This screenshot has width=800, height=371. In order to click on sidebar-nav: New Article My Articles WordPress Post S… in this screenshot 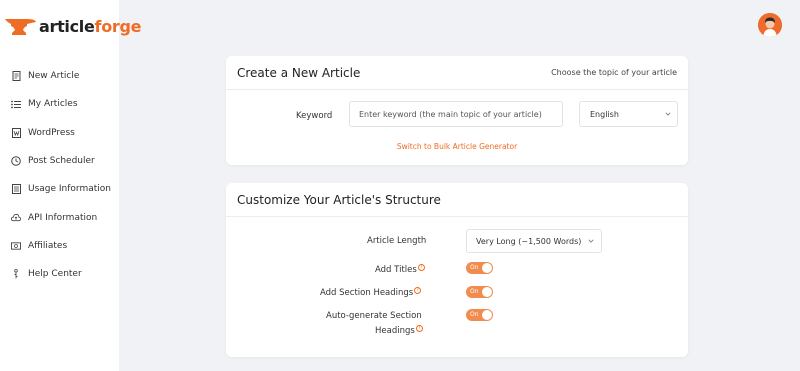, I will do `click(59, 175)`.